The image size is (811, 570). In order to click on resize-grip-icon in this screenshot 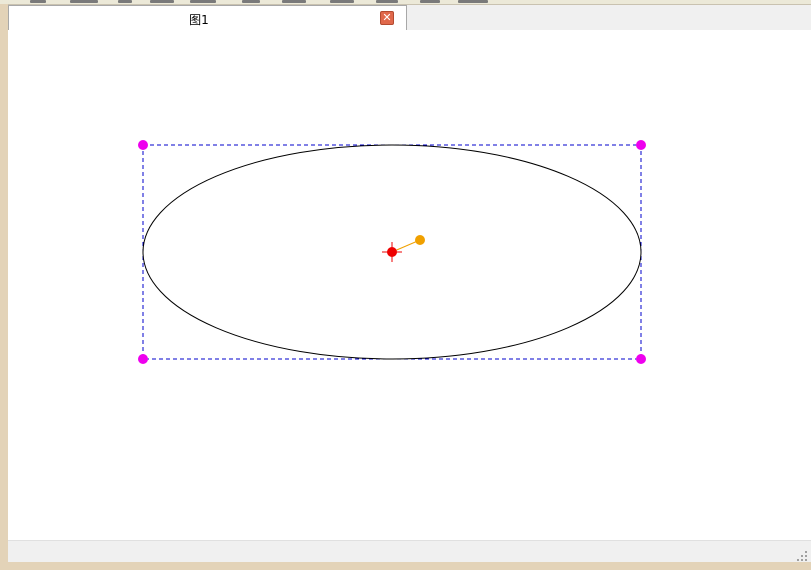, I will do `click(802, 556)`.